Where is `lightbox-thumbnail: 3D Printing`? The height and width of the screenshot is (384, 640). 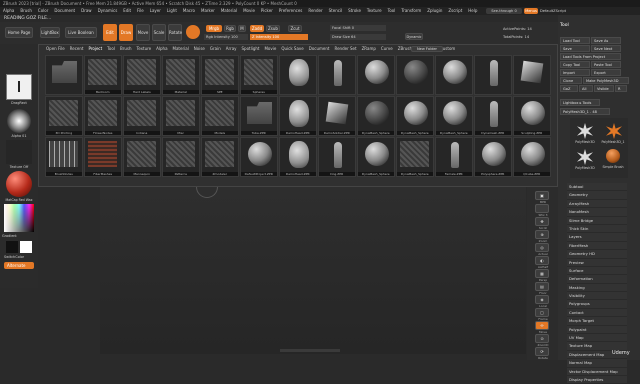 lightbox-thumbnail: 3D Printing is located at coordinates (64, 116).